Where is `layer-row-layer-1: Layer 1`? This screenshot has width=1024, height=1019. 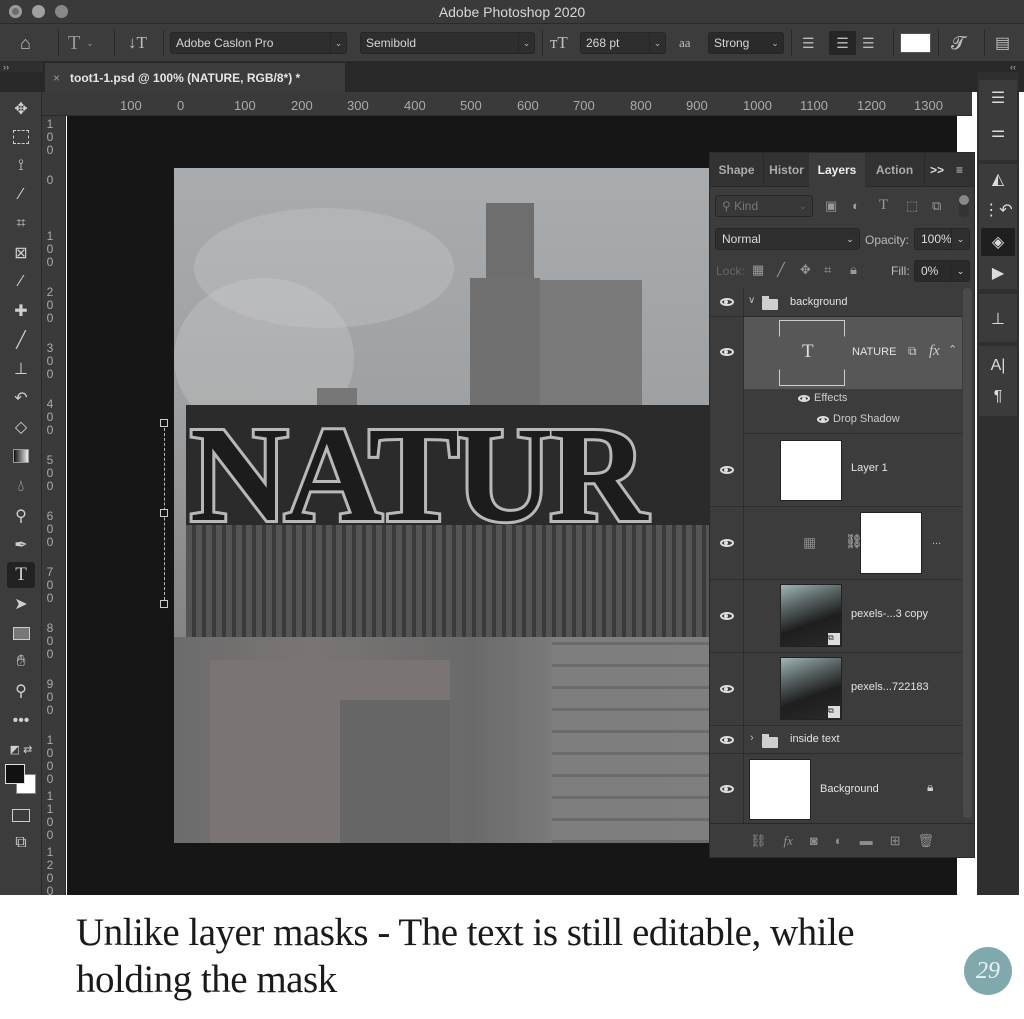 layer-row-layer-1: Layer 1 is located at coordinates (836, 470).